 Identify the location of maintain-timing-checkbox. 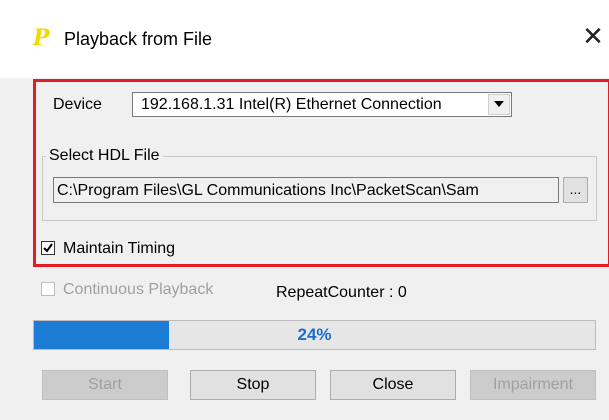
(48, 248).